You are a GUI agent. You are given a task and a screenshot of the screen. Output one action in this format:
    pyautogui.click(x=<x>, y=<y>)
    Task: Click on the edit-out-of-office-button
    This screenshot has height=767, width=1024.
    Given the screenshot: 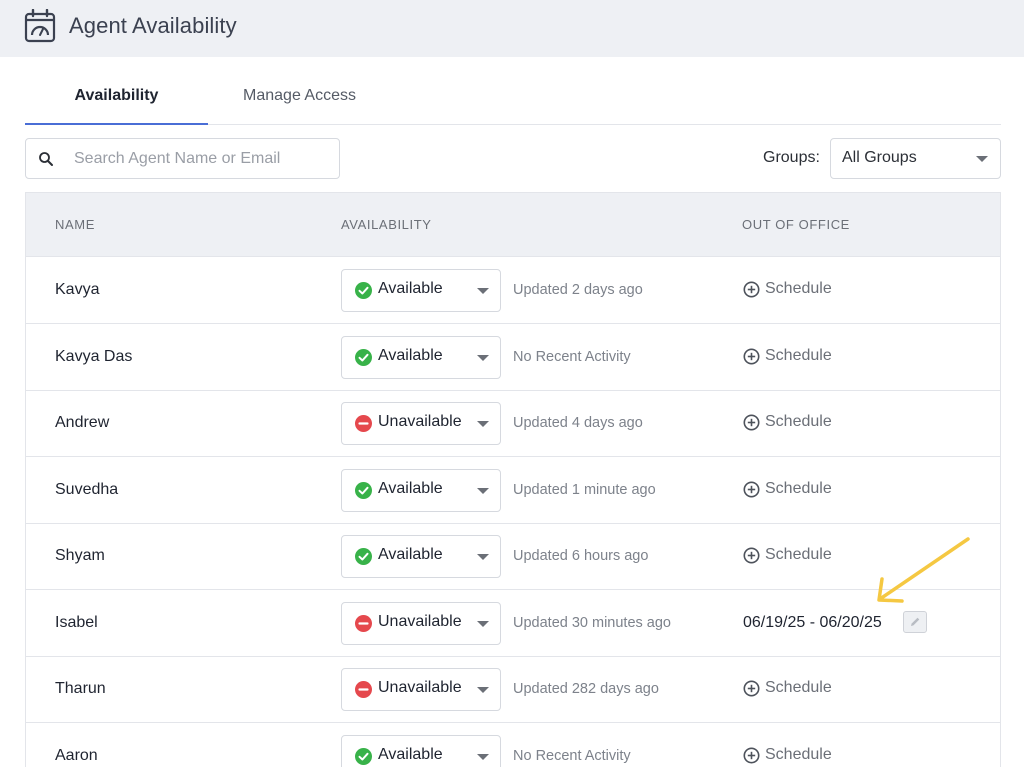 What is the action you would take?
    pyautogui.click(x=915, y=621)
    